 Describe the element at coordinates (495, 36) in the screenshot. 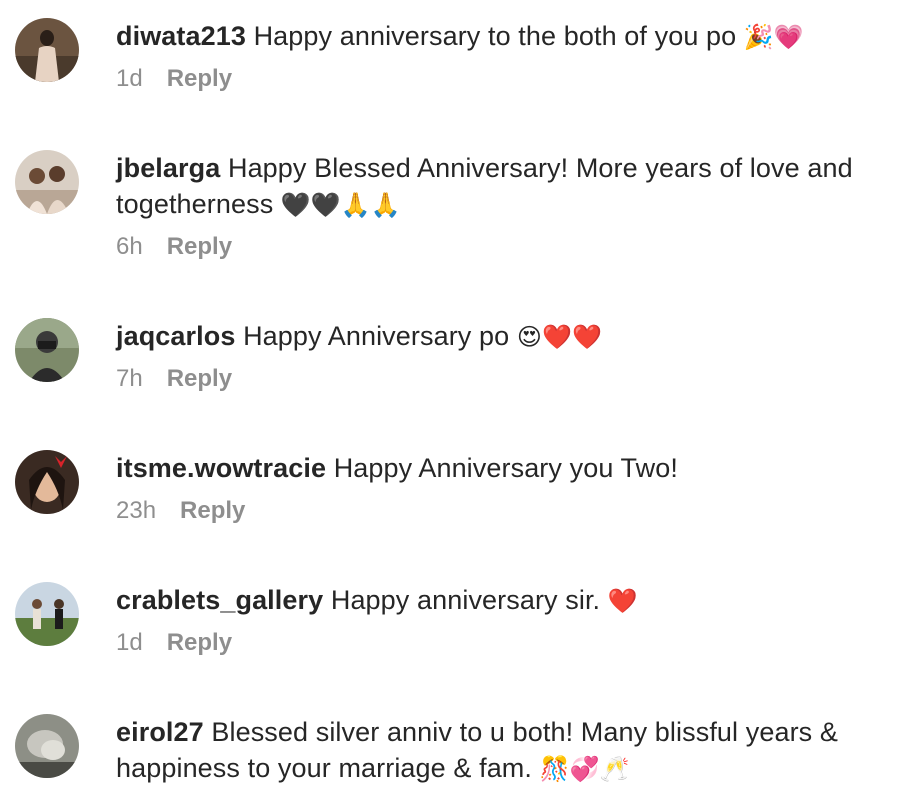

I see `comment-message: Happy anniversary to the both of you po` at that location.